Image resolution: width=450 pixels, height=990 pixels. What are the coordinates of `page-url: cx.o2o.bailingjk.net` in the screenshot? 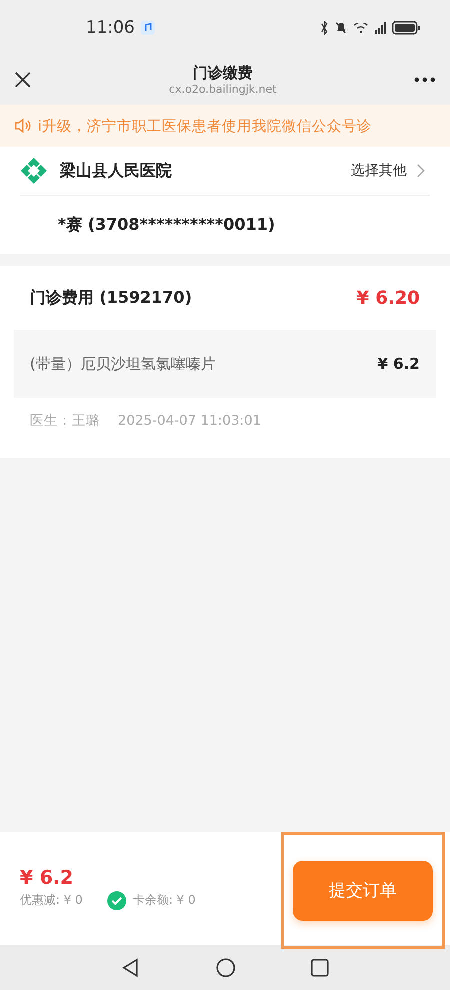 It's located at (223, 89).